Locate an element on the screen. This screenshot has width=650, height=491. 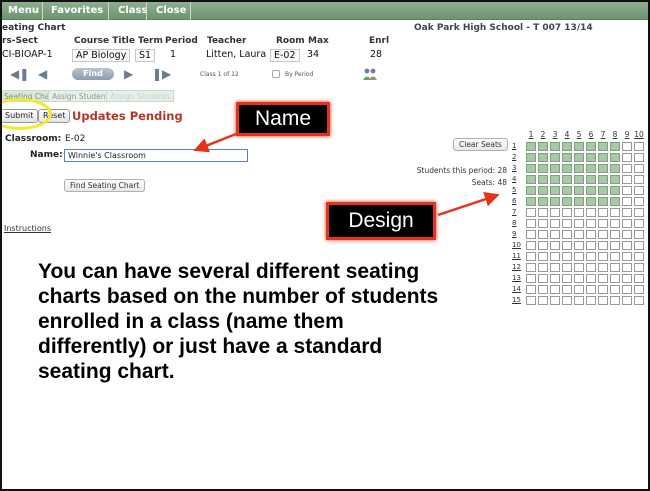
find-seating-chart-button: Find Seating Chart is located at coordinates (105, 185).